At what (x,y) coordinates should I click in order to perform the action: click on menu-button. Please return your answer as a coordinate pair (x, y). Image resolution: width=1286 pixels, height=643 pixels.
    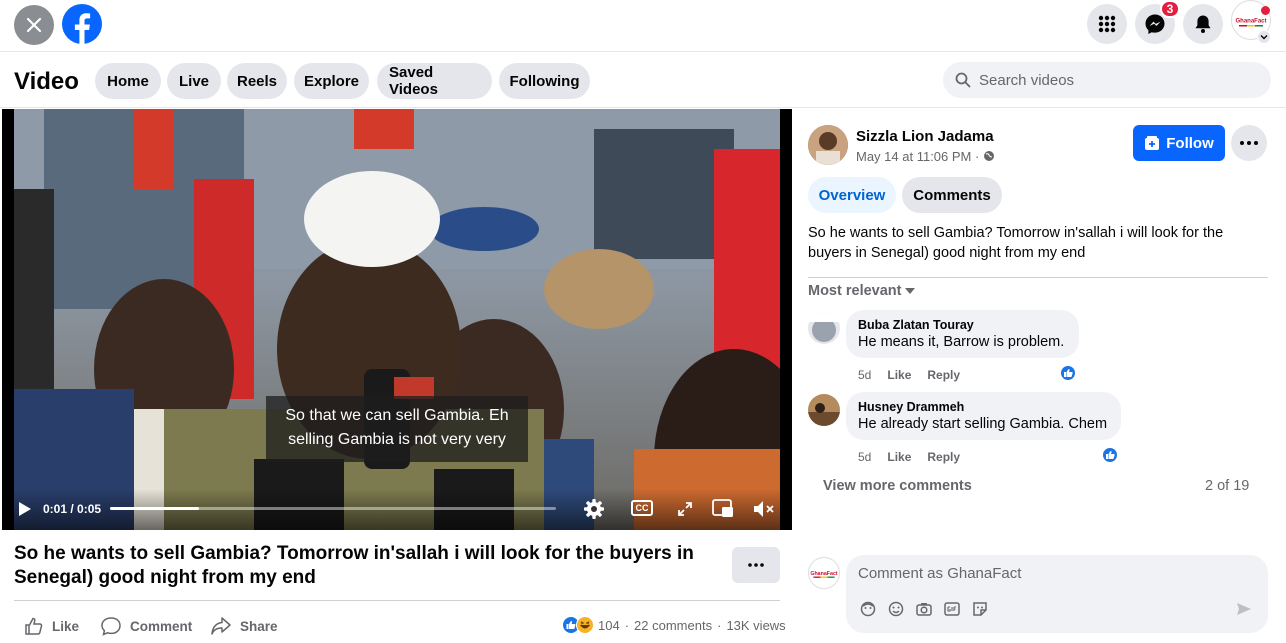
    Looking at the image, I should click on (1107, 24).